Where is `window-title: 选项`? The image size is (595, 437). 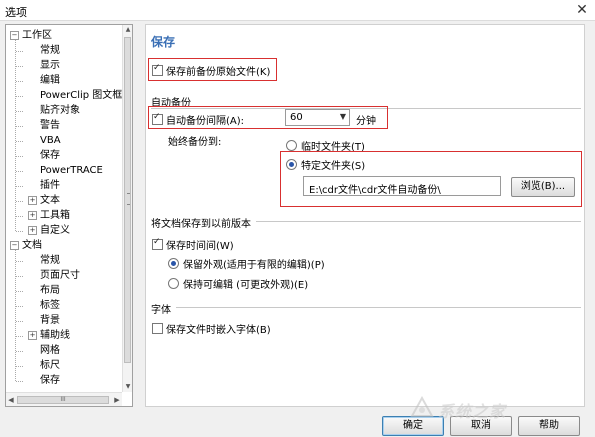
window-title: 选项 is located at coordinates (16, 12).